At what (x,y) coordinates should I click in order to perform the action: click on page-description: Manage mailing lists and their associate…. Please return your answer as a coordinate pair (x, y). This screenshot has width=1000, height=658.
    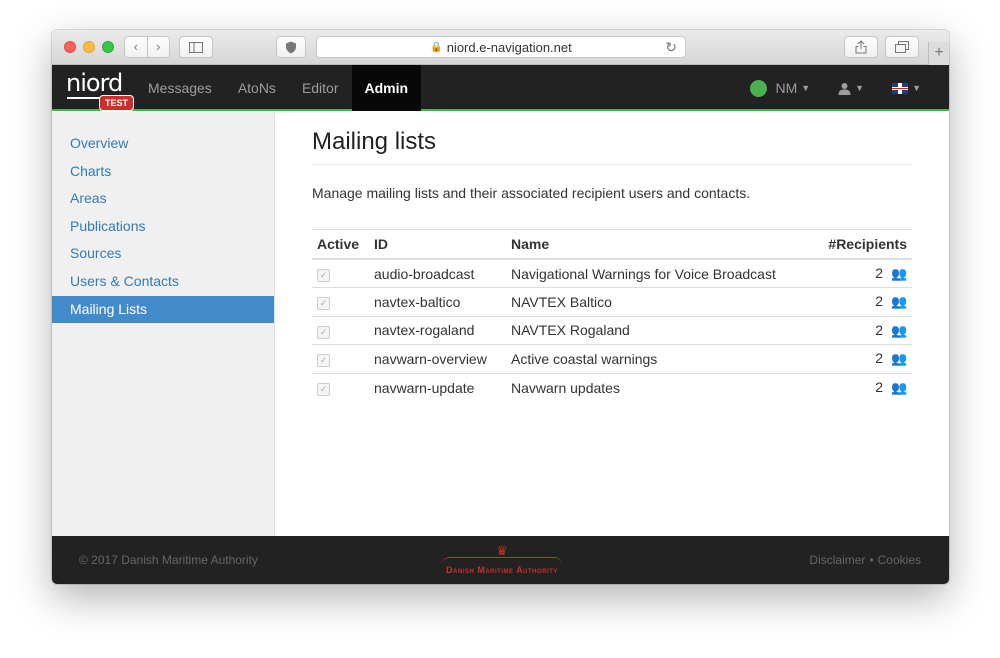
    Looking at the image, I should click on (531, 193).